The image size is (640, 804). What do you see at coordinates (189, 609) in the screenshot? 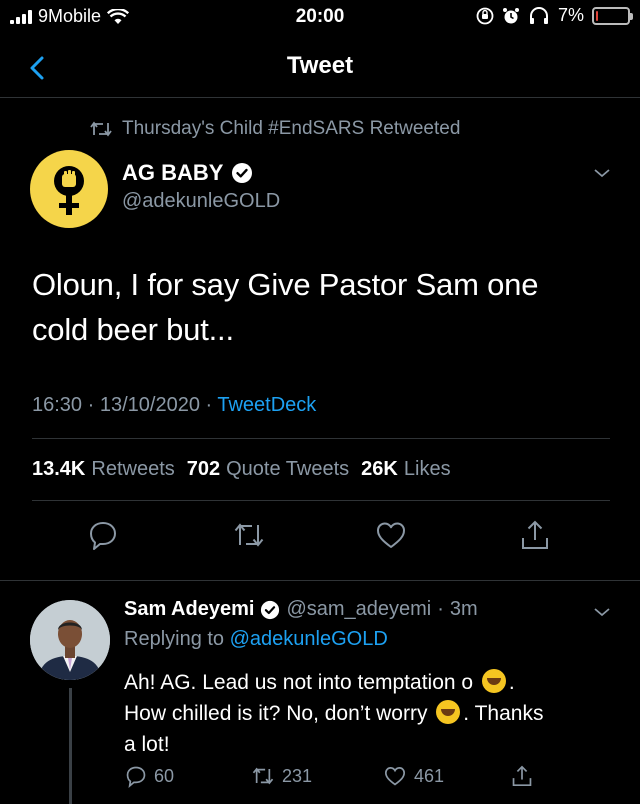
I see `reply-author-name: Sam Adeyemi` at bounding box center [189, 609].